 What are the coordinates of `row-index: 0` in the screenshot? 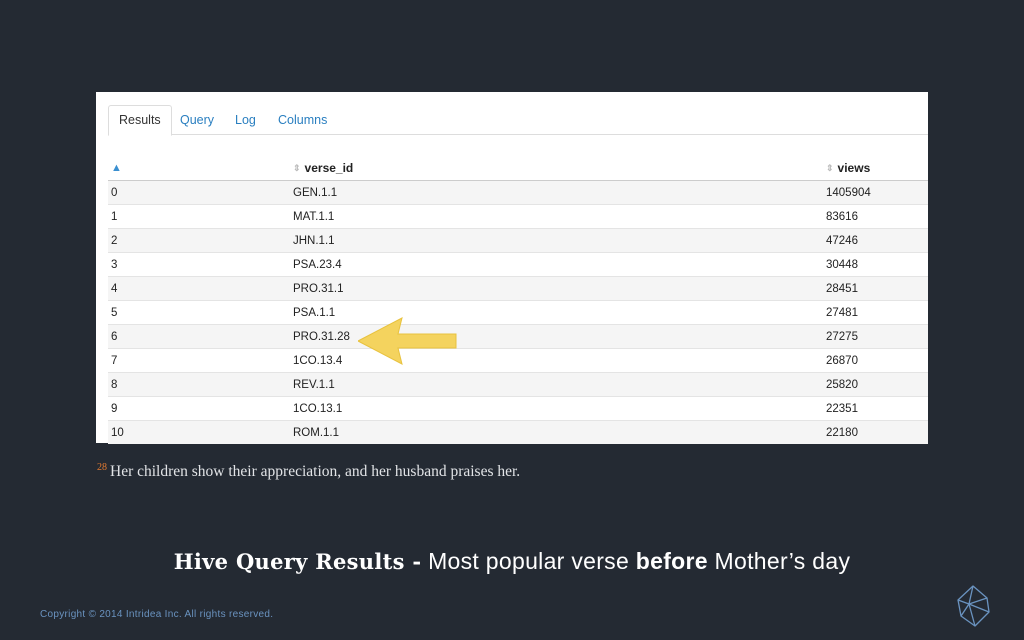 It's located at (200, 192).